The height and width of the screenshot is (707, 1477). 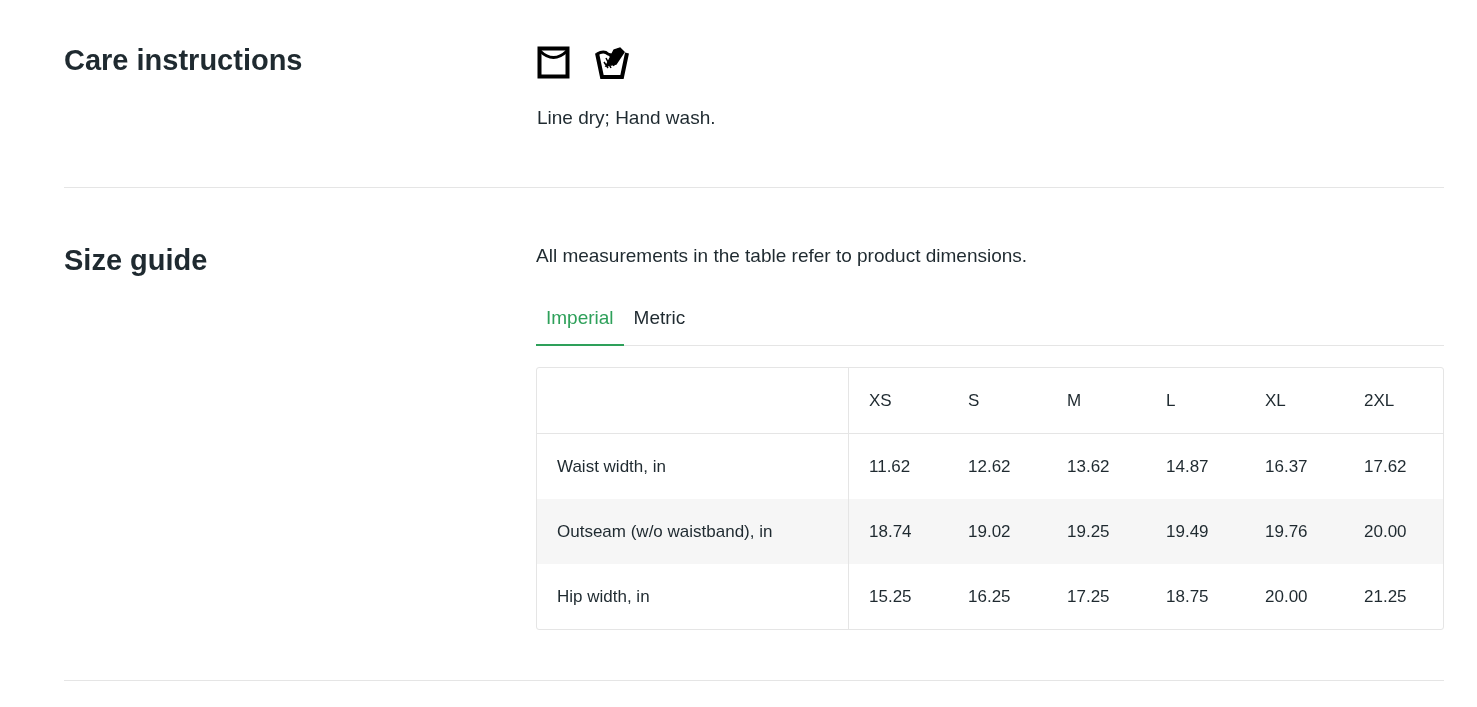 What do you see at coordinates (553, 62) in the screenshot?
I see `line-dry-icon` at bounding box center [553, 62].